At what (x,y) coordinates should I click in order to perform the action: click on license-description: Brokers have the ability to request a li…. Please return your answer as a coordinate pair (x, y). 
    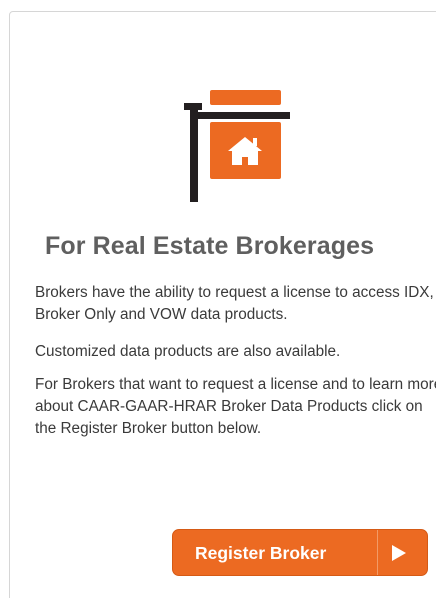
    Looking at the image, I should click on (234, 303).